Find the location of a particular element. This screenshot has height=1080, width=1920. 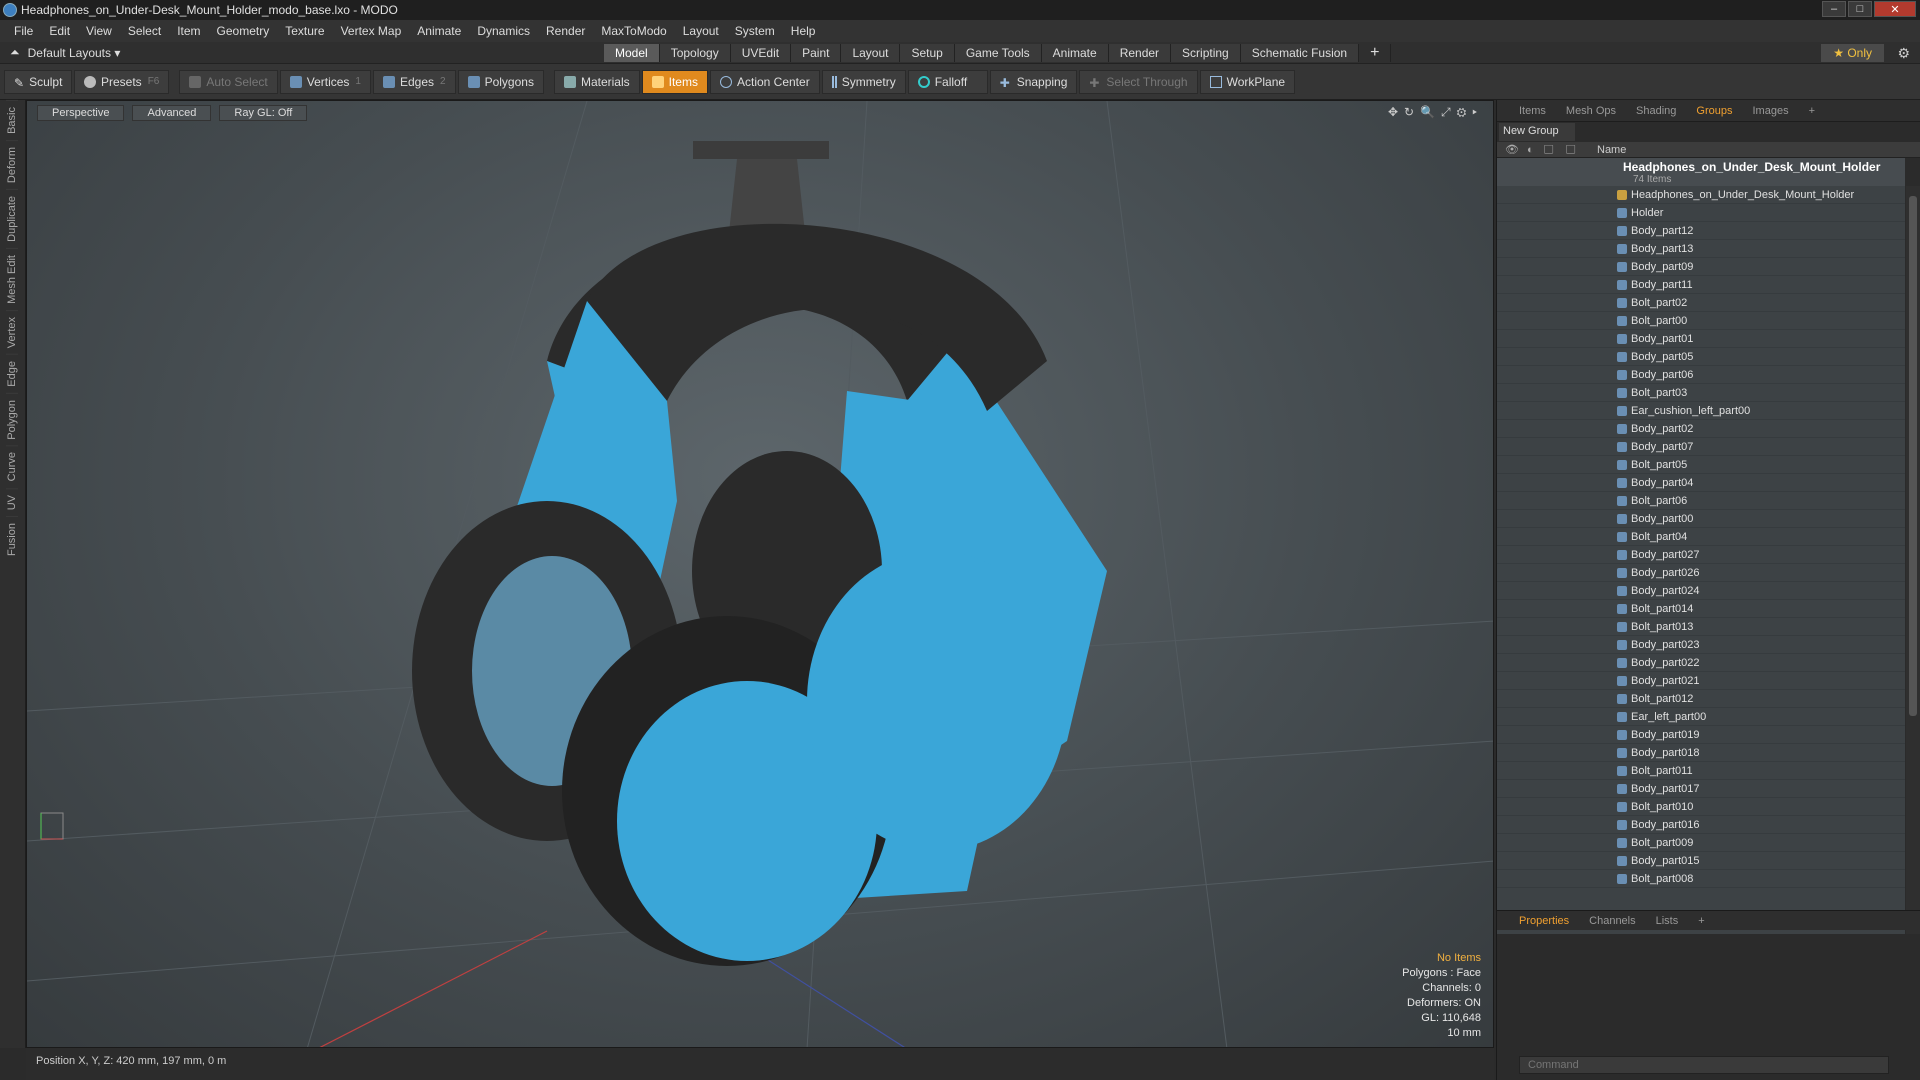

workplane-button: WorkPlane is located at coordinates (1247, 81).